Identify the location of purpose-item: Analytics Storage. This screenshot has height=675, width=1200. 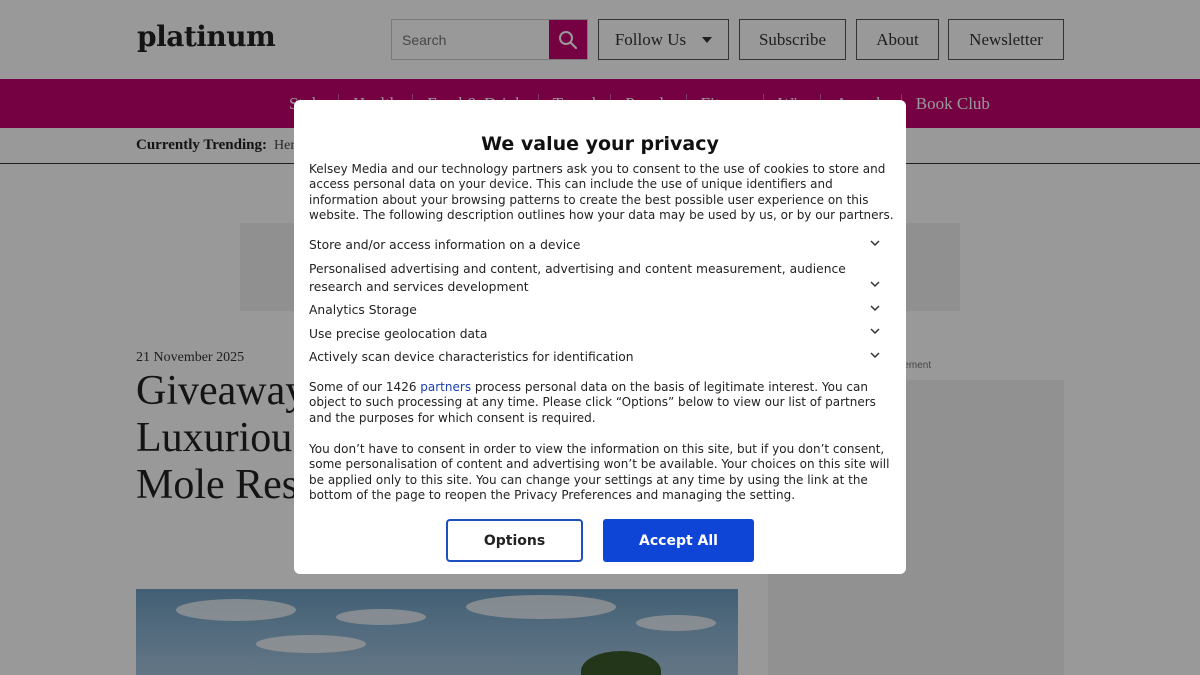
(589, 311).